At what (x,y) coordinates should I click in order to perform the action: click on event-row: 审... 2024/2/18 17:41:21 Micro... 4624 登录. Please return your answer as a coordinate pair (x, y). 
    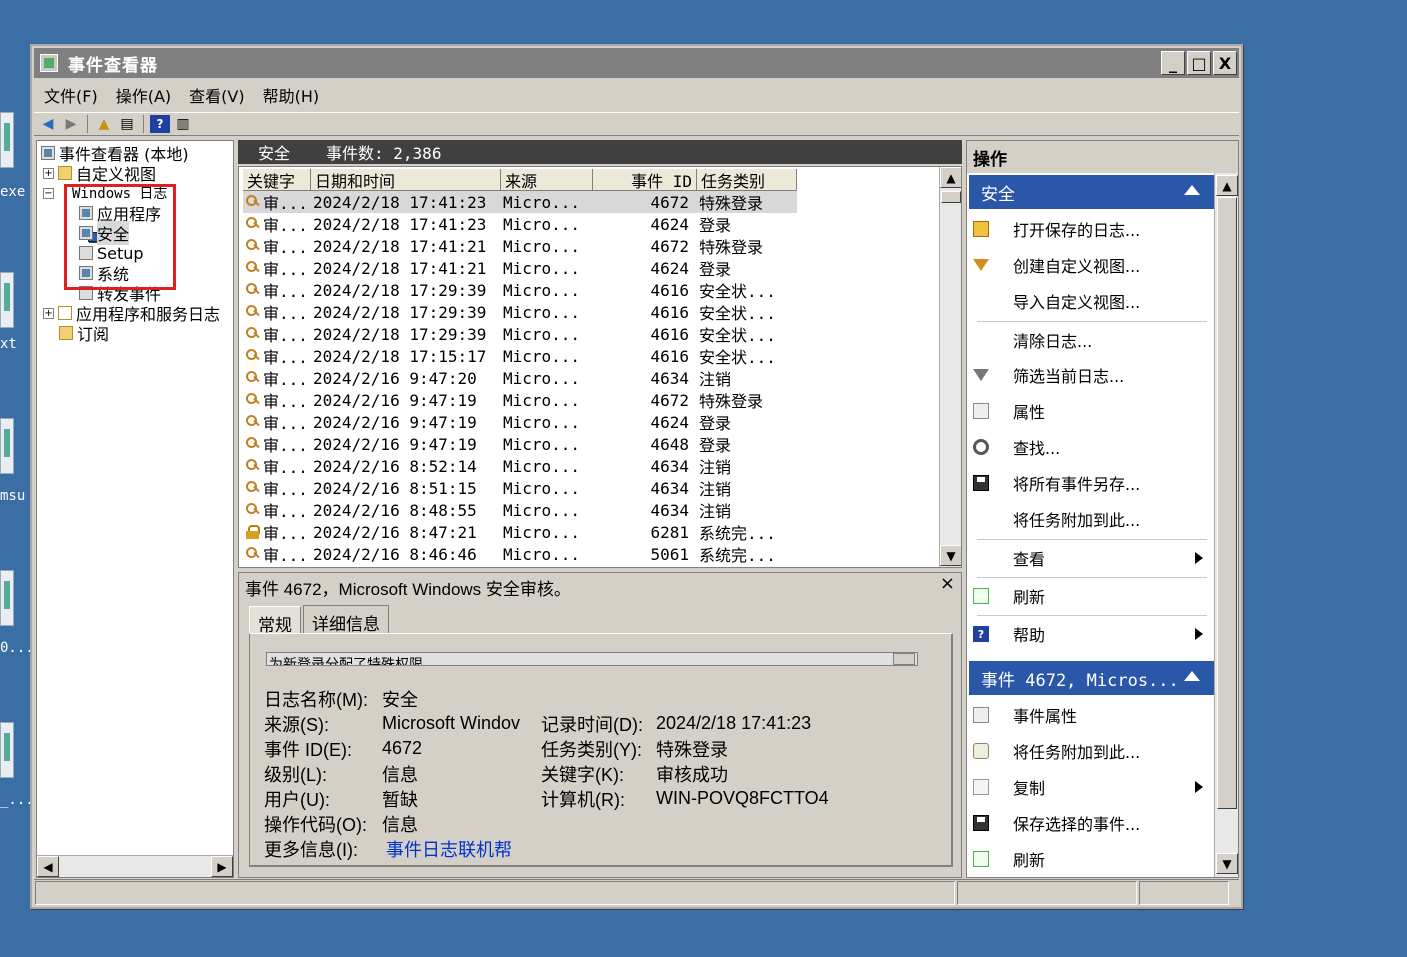
    Looking at the image, I should click on (520, 268).